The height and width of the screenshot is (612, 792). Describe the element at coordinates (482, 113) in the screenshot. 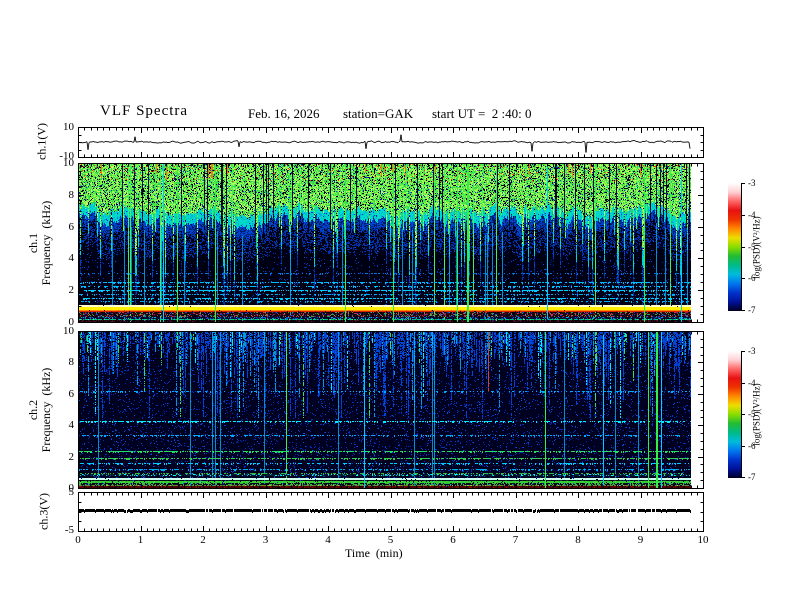

I see `start-ut-label: start UT = 2 :40: 0` at that location.